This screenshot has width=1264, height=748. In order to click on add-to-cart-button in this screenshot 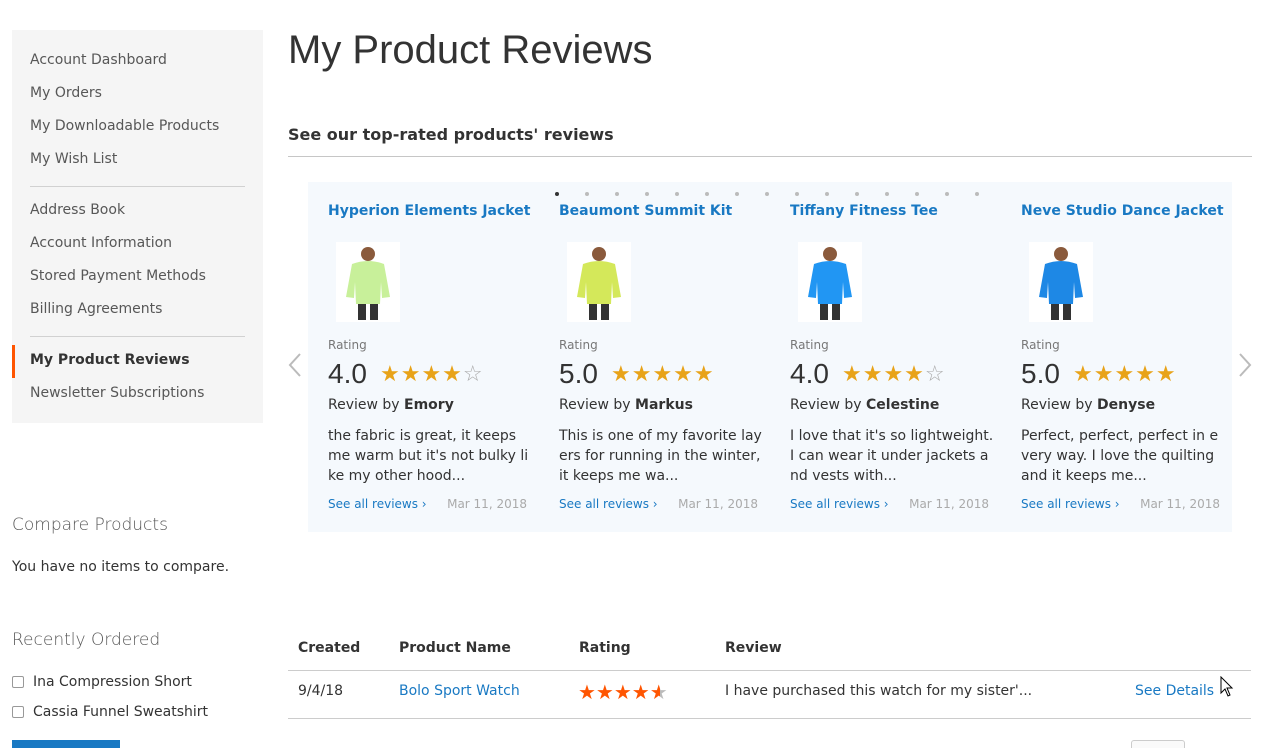, I will do `click(66, 744)`.